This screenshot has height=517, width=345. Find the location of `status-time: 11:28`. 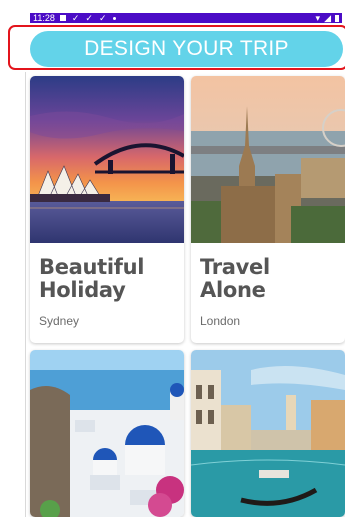

status-time: 11:28 is located at coordinates (44, 18).